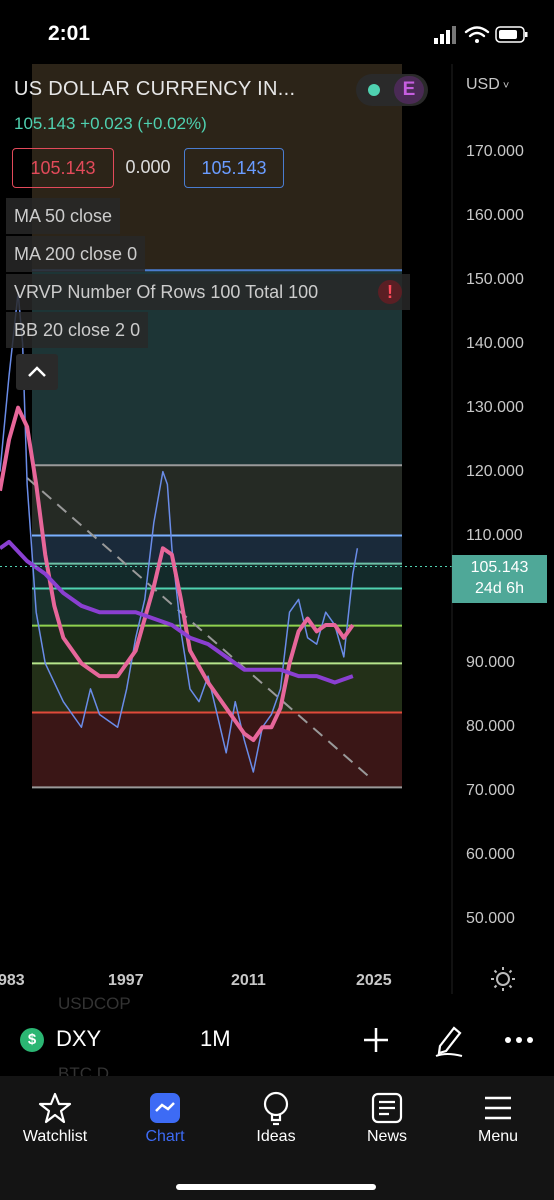 Image resolution: width=554 pixels, height=1200 pixels. What do you see at coordinates (490, 918) in the screenshot?
I see `y-tick-label: 50.000` at bounding box center [490, 918].